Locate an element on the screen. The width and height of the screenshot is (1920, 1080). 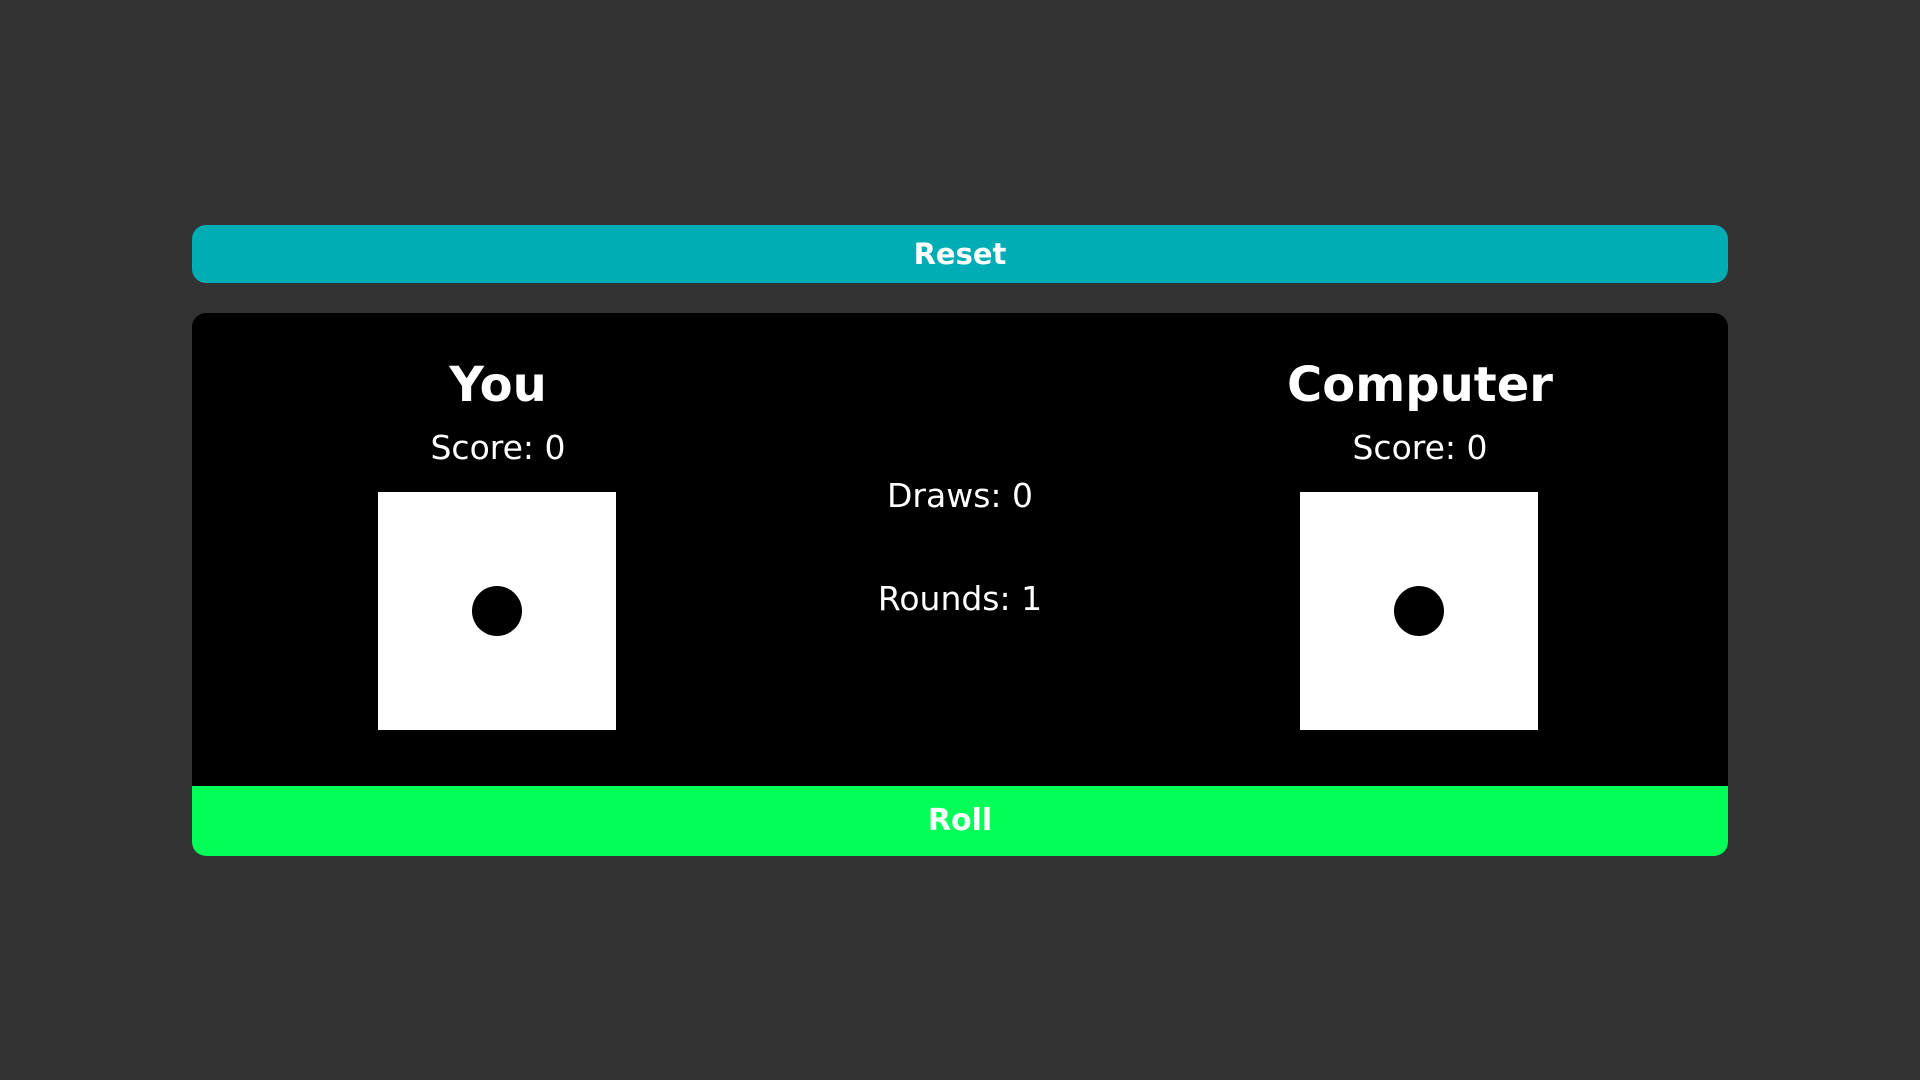
player-score: Score: 0 is located at coordinates (498, 447).